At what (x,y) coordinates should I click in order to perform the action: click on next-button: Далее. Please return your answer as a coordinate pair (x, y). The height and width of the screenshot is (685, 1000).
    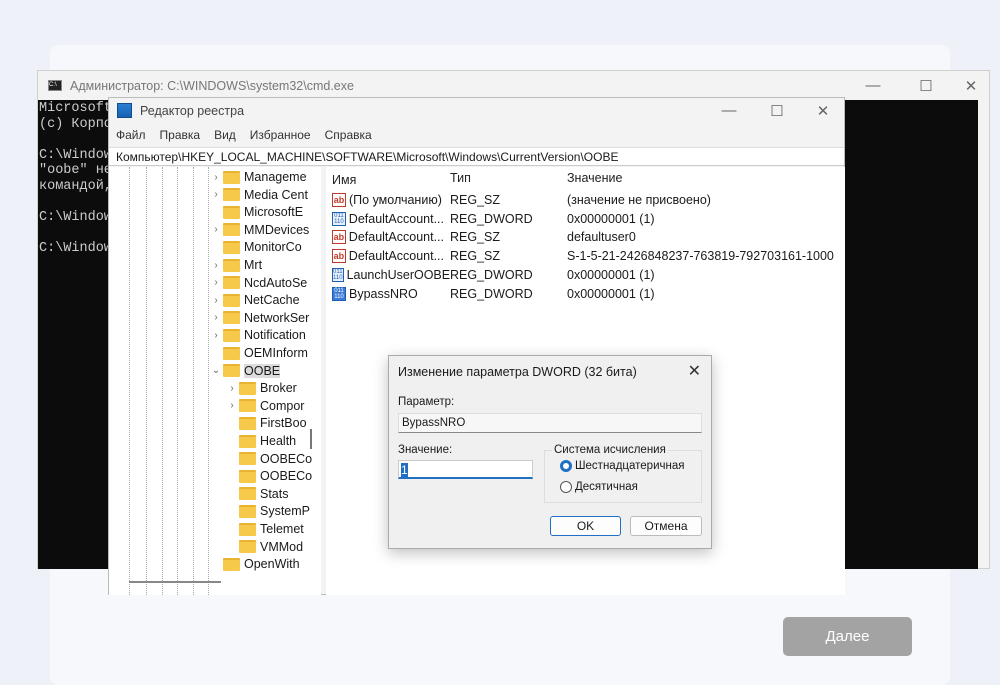
    Looking at the image, I should click on (847, 636).